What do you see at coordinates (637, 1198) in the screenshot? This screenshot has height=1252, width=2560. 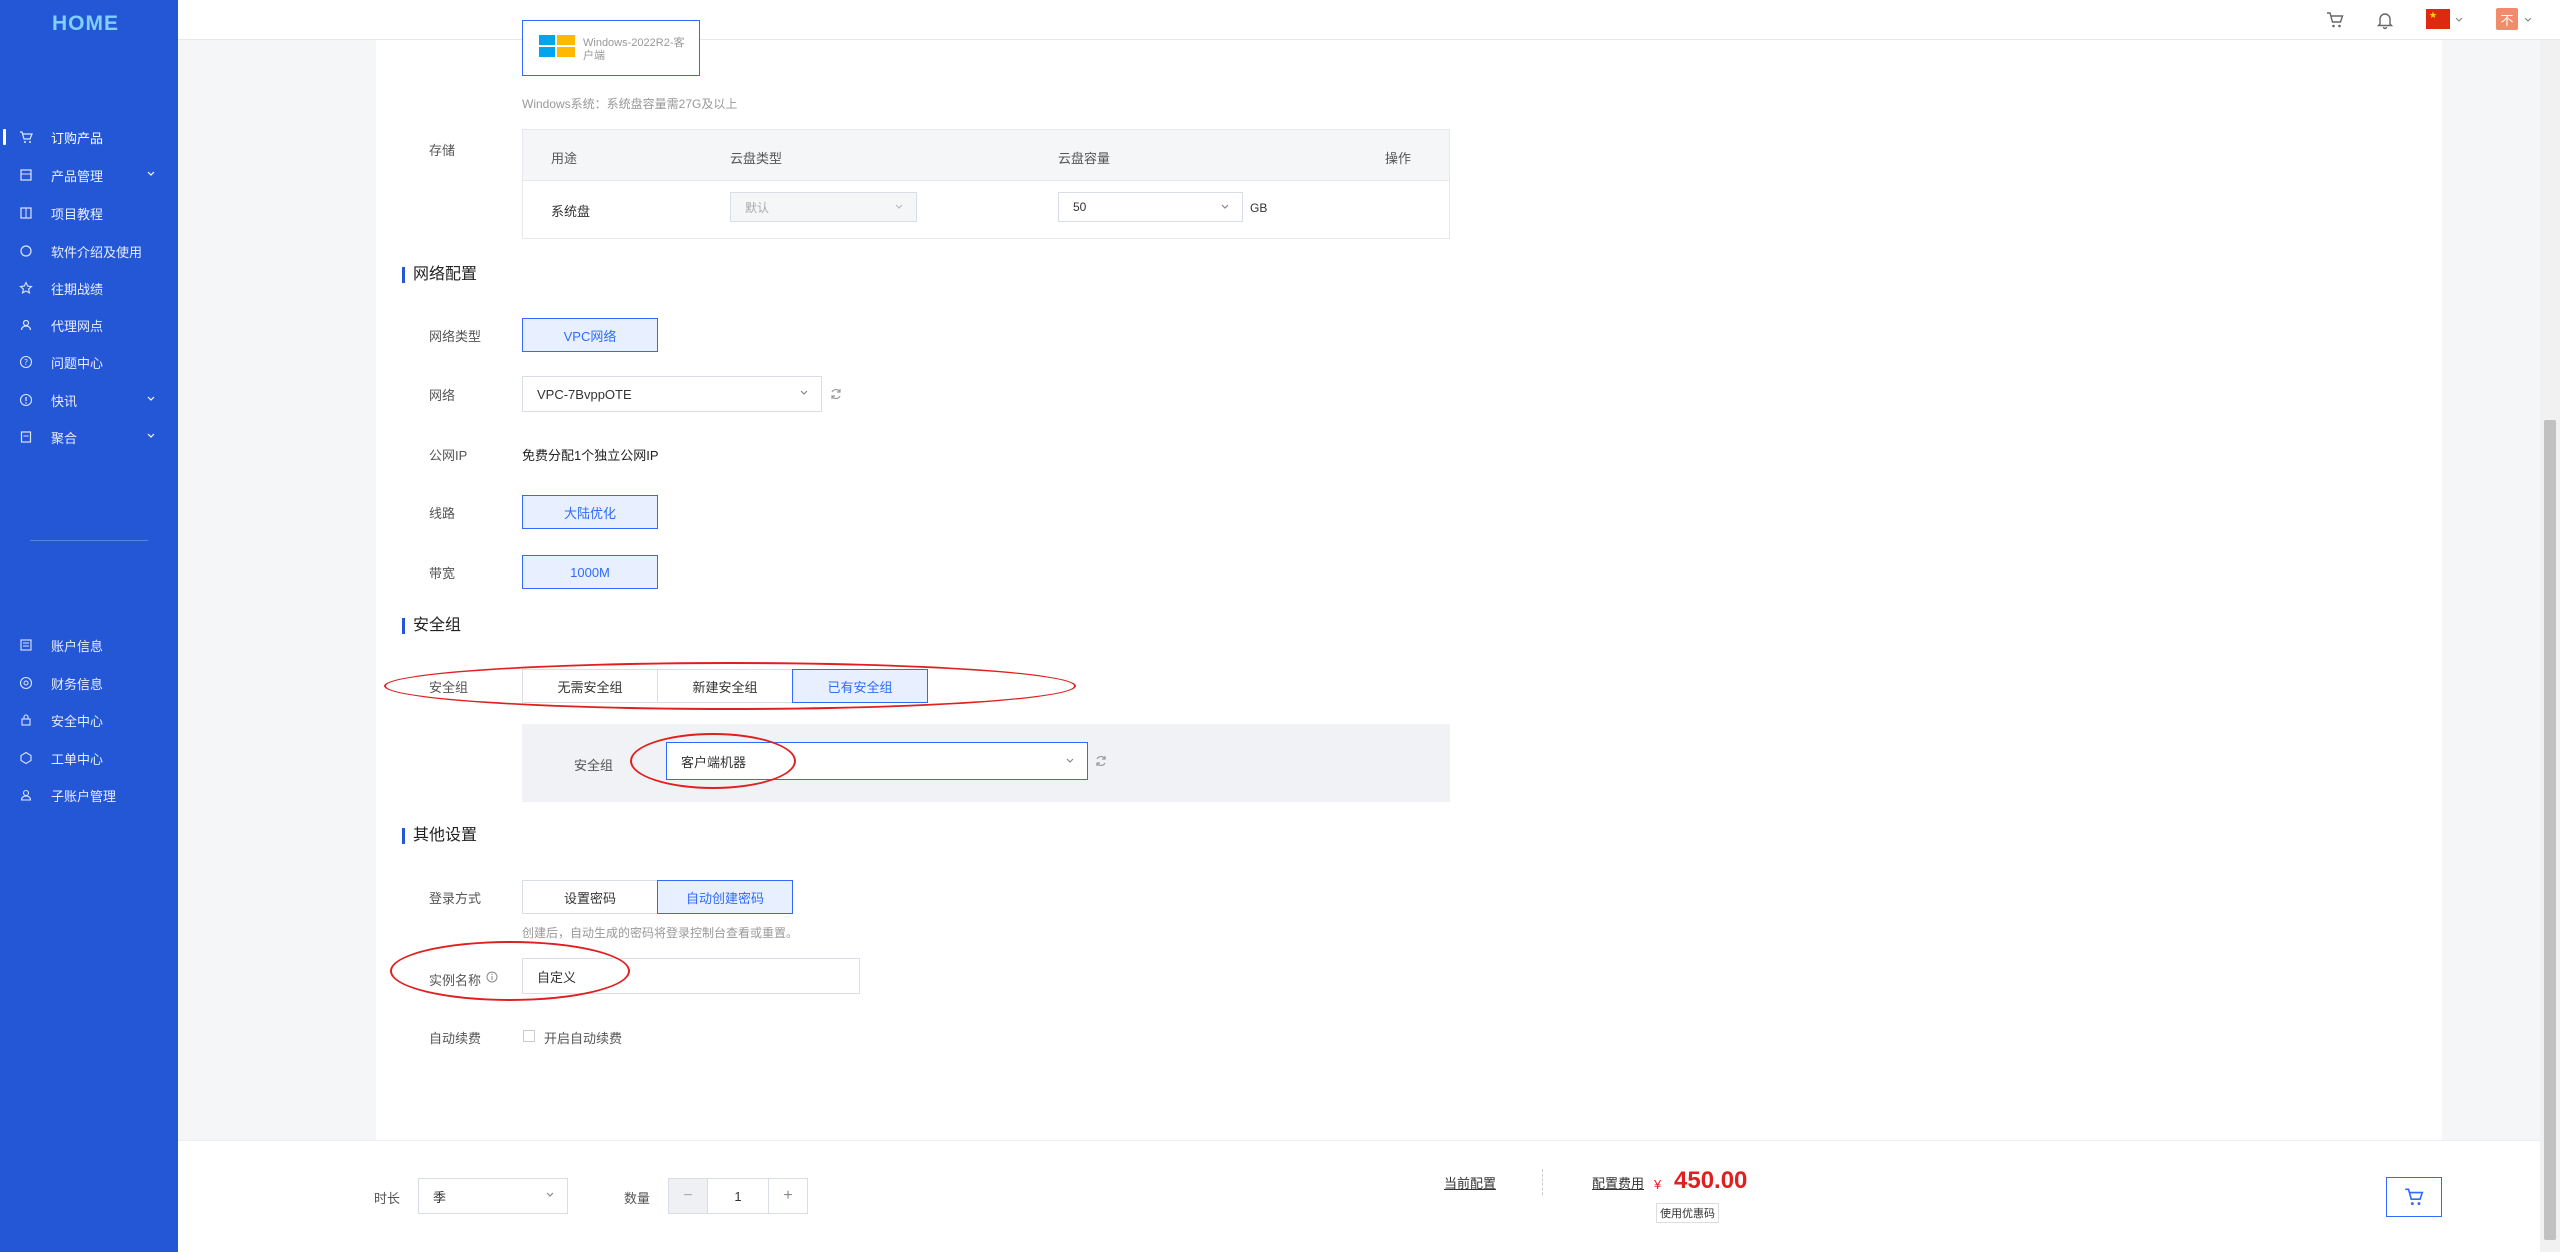 I see `quantity-label: 数量` at bounding box center [637, 1198].